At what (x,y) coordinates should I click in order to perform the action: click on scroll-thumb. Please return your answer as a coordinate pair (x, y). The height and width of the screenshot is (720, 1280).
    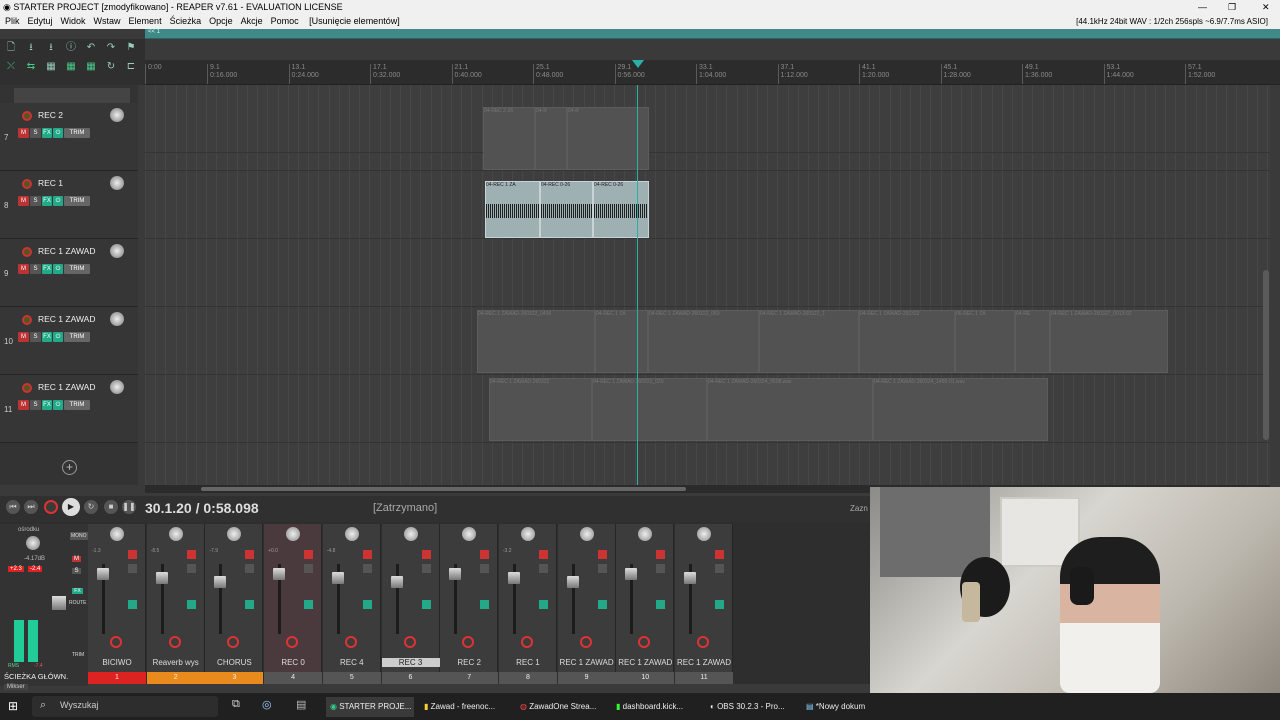
    Looking at the image, I should click on (443, 489).